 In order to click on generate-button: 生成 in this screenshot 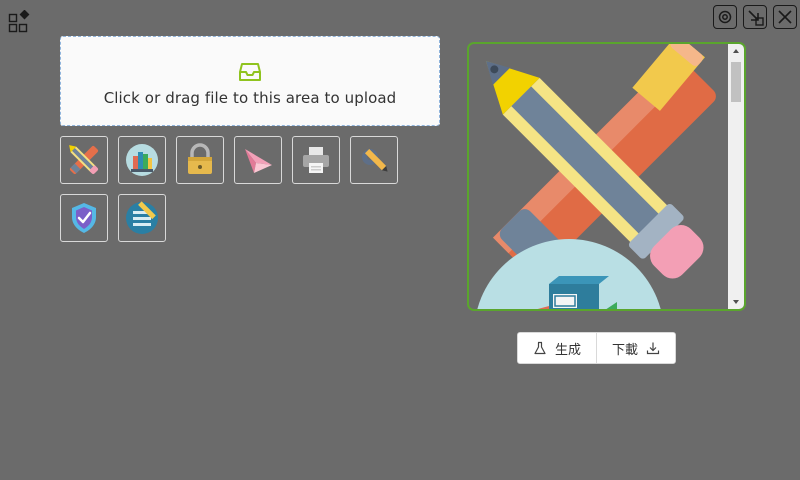, I will do `click(557, 348)`.